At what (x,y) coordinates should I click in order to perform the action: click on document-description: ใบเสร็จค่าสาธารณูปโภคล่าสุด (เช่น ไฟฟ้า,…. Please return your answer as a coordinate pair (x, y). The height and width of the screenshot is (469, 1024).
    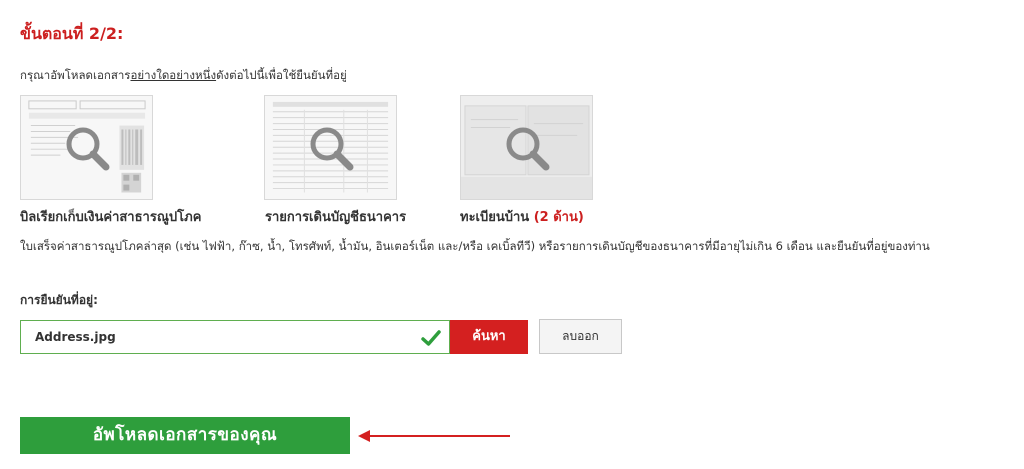
    Looking at the image, I should click on (475, 246).